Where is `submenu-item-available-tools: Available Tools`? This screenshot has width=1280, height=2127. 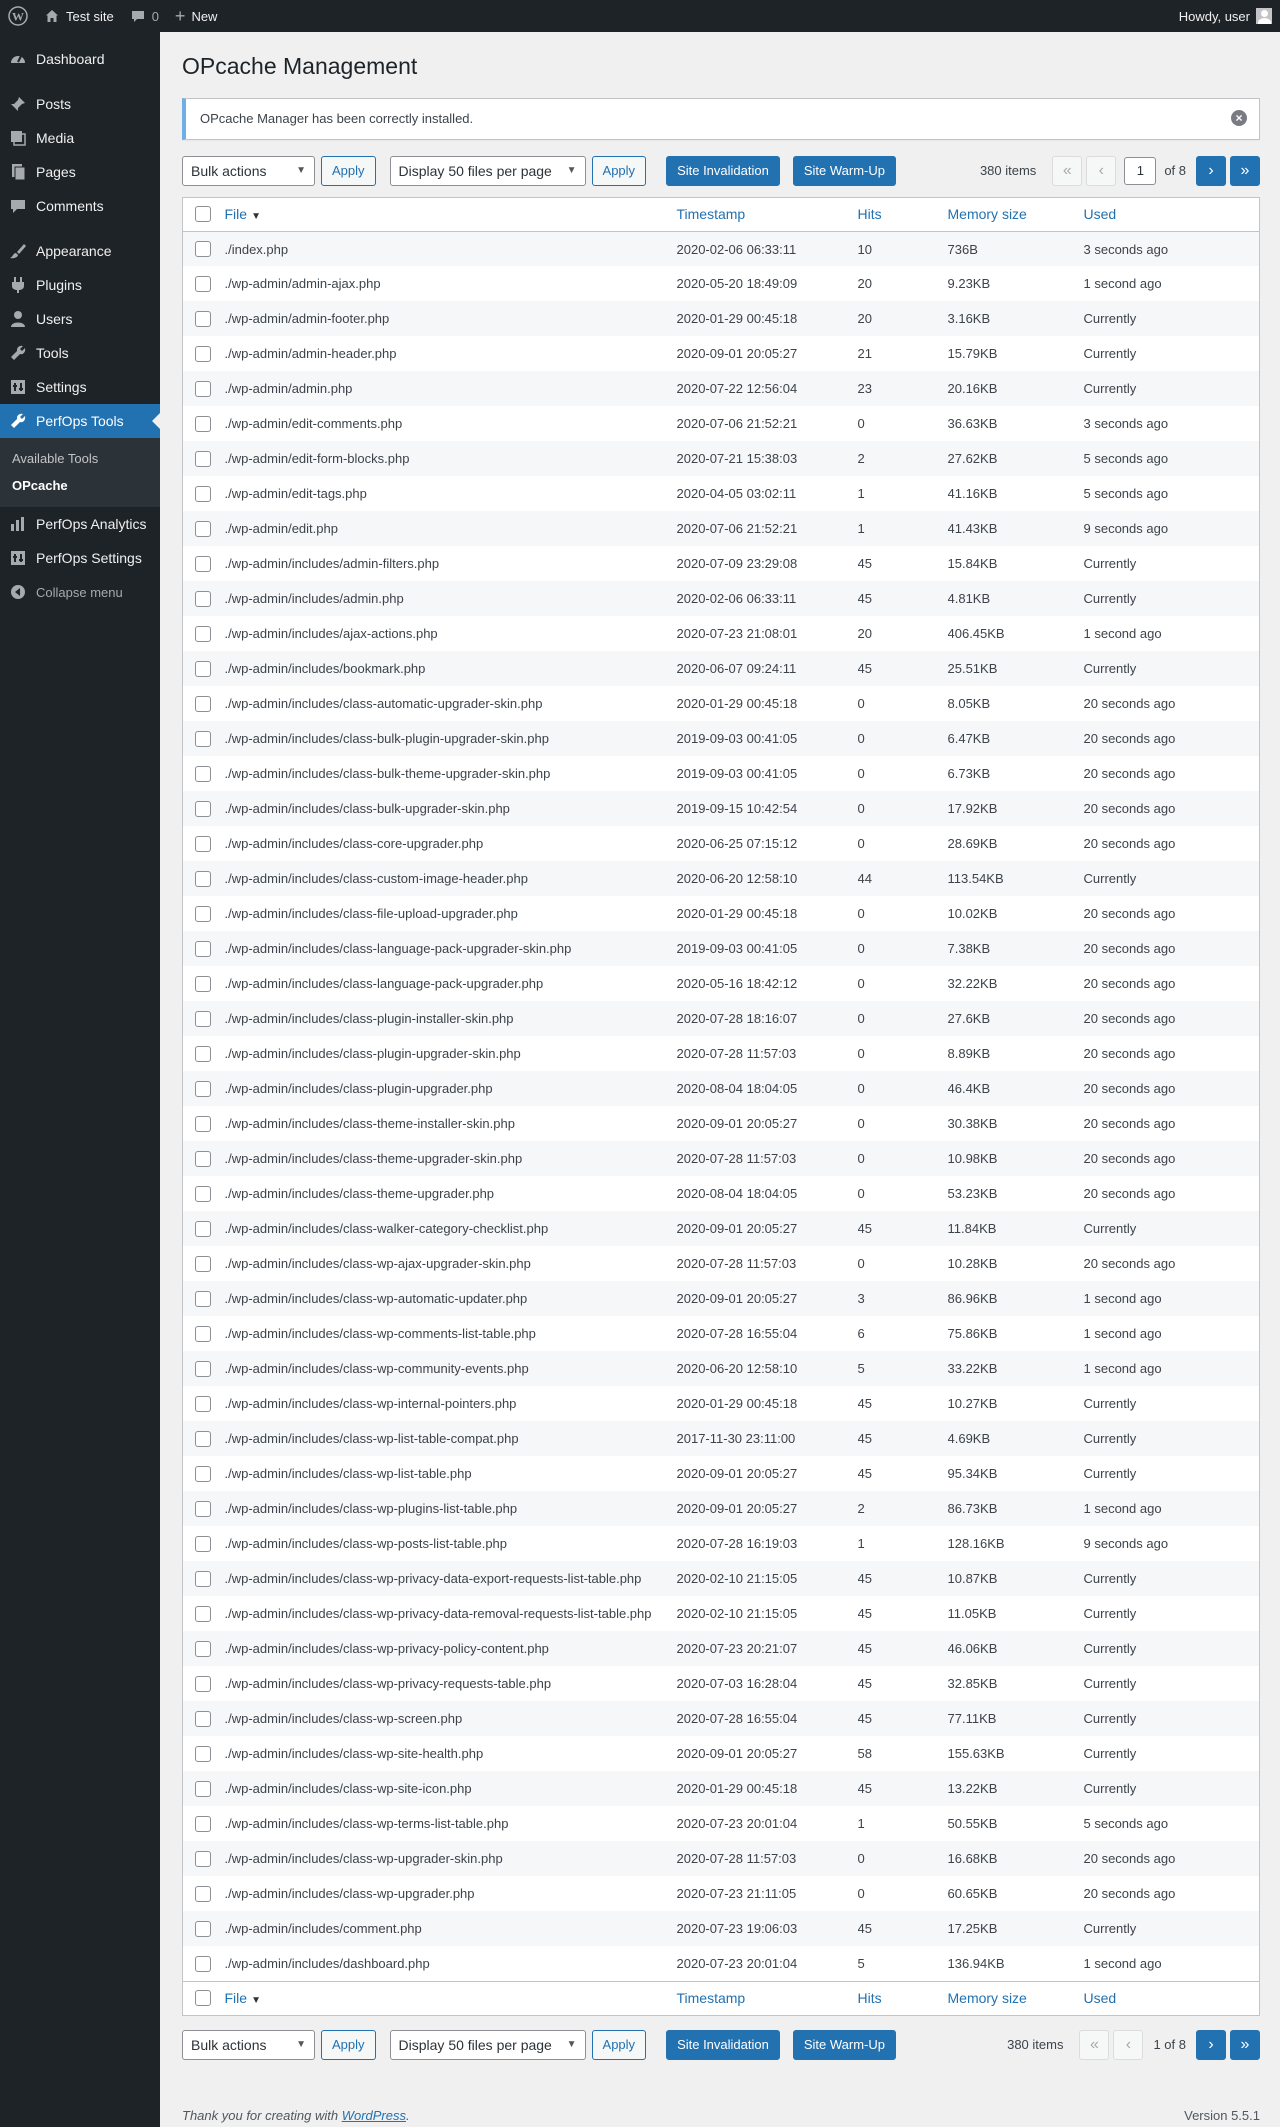
submenu-item-available-tools: Available Tools is located at coordinates (80, 458).